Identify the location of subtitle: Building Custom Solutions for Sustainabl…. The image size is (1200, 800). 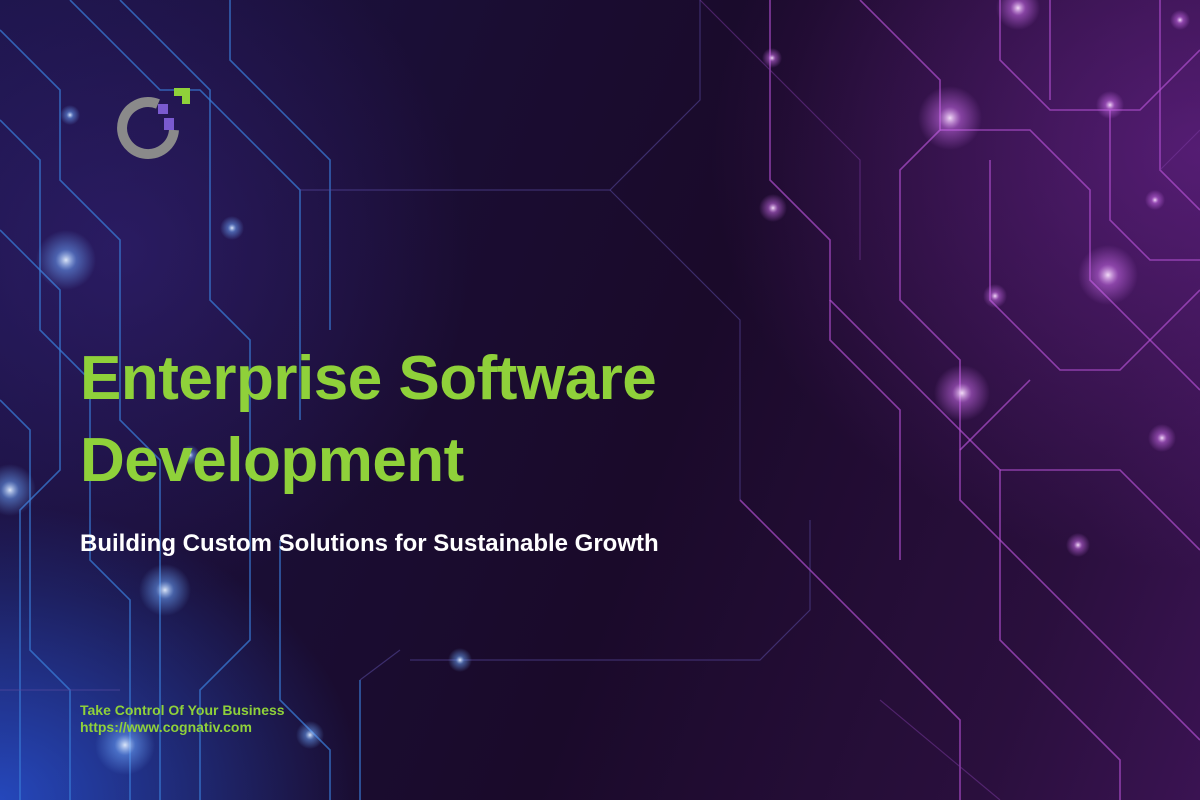
(369, 543).